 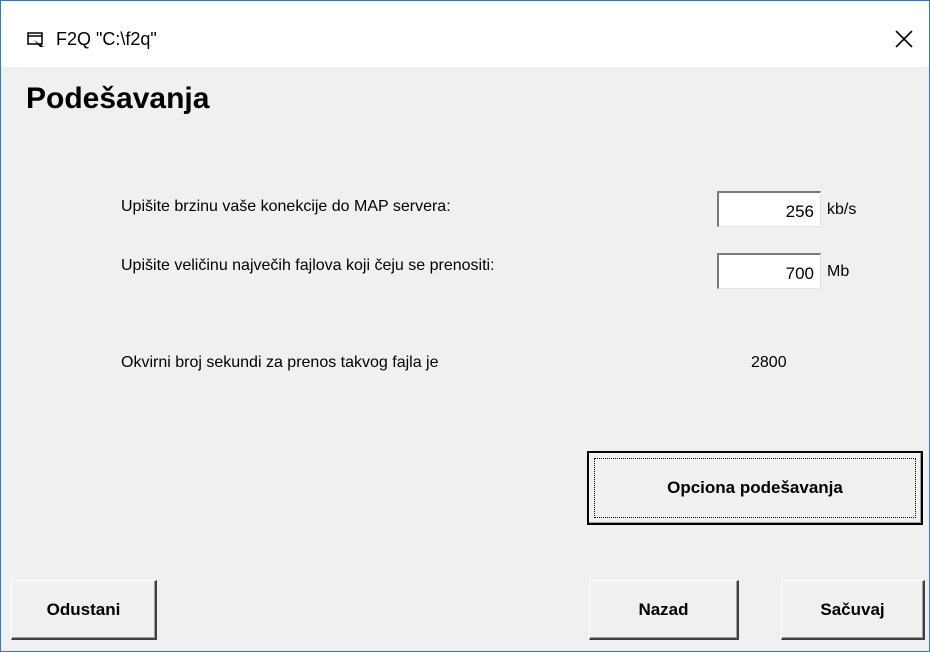 I want to click on close-icon, so click(x=904, y=39).